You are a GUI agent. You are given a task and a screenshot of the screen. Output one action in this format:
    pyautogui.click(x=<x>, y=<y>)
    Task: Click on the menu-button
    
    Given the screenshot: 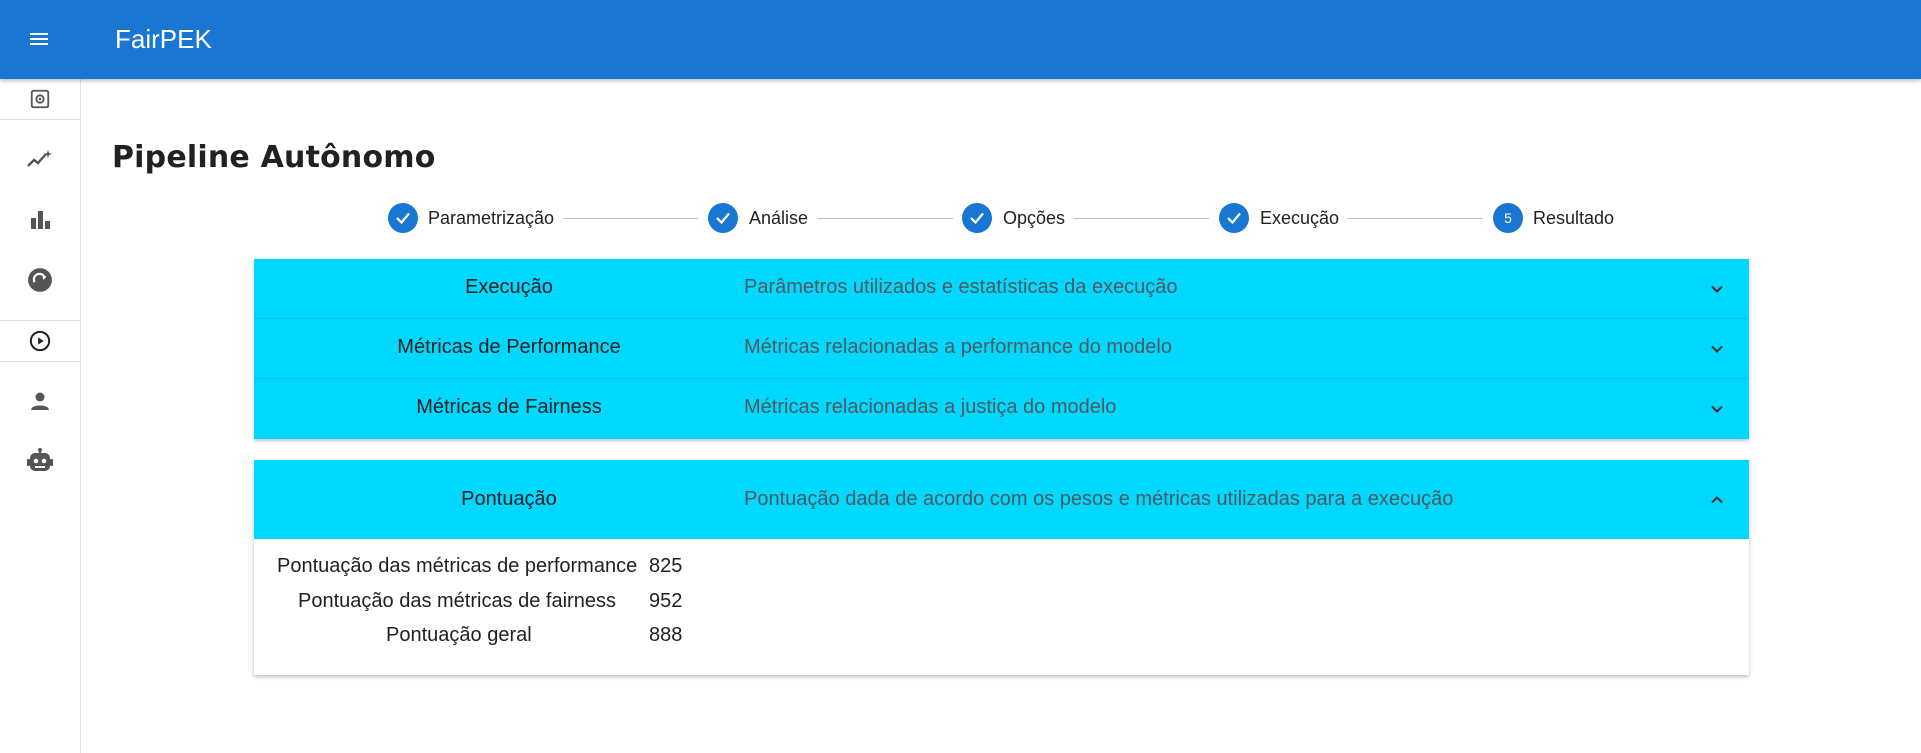 What is the action you would take?
    pyautogui.click(x=39, y=39)
    